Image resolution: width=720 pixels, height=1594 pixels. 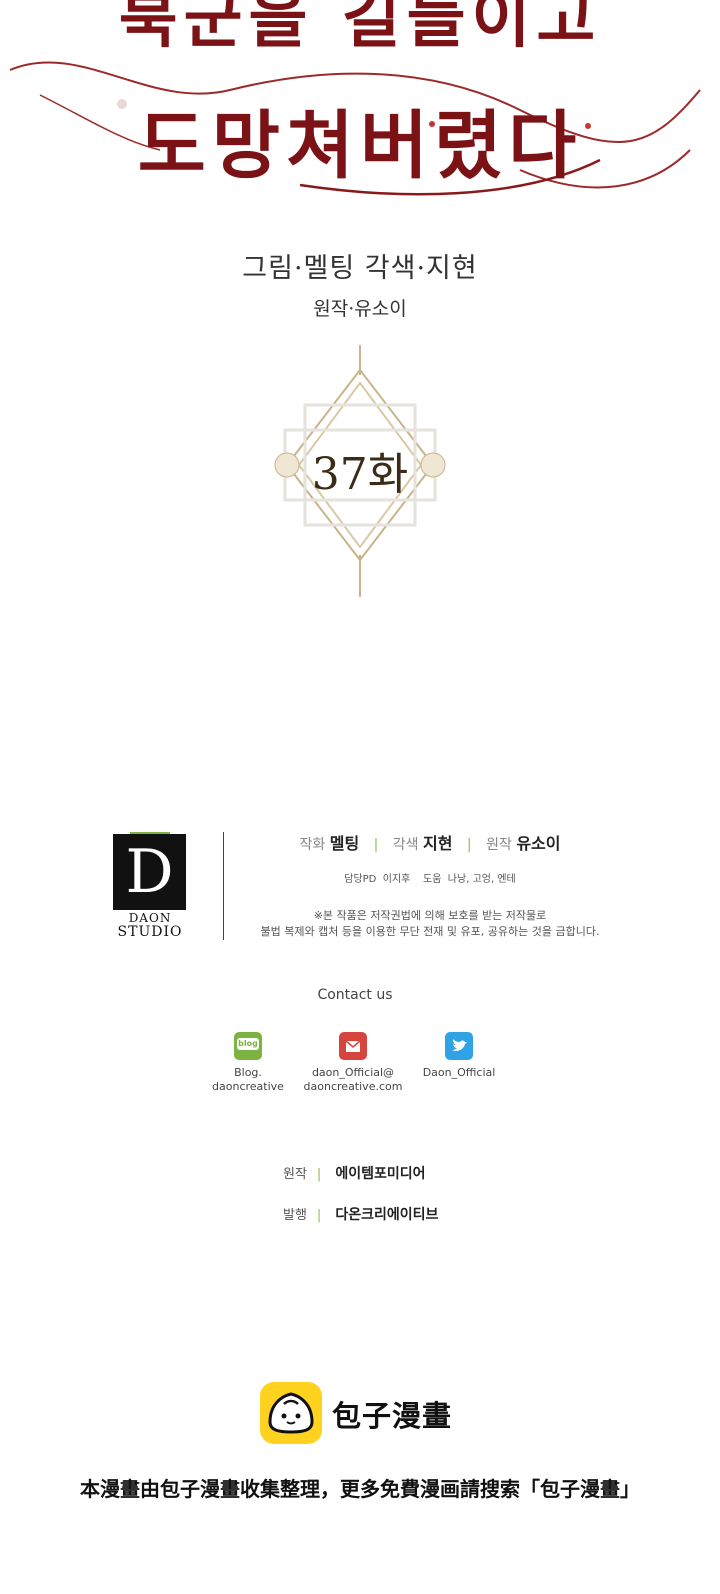 I want to click on contact-blog: blog Blog. daoncreative, so click(x=248, y=1063).